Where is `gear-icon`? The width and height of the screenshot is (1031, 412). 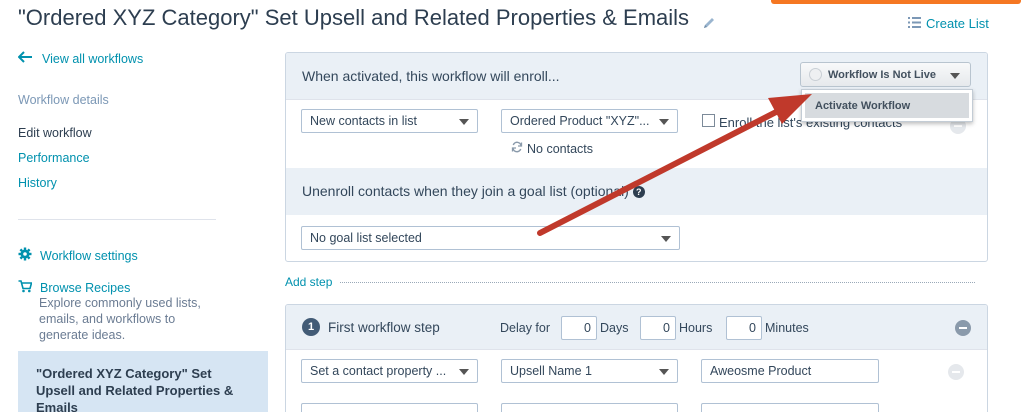 gear-icon is located at coordinates (25, 255).